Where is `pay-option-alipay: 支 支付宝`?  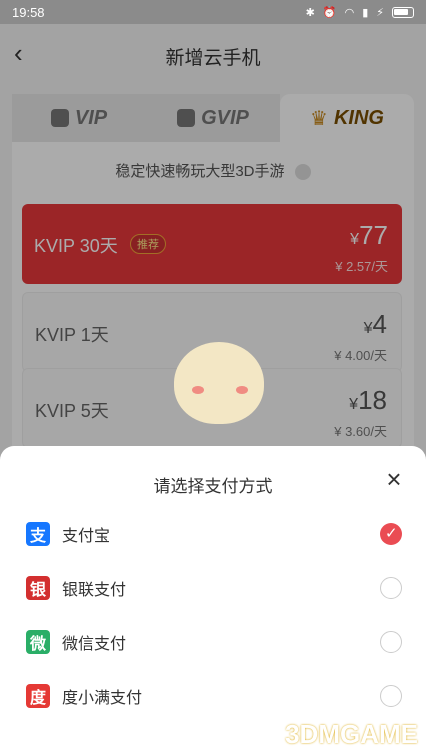
pay-option-alipay: 支 支付宝 is located at coordinates (214, 534).